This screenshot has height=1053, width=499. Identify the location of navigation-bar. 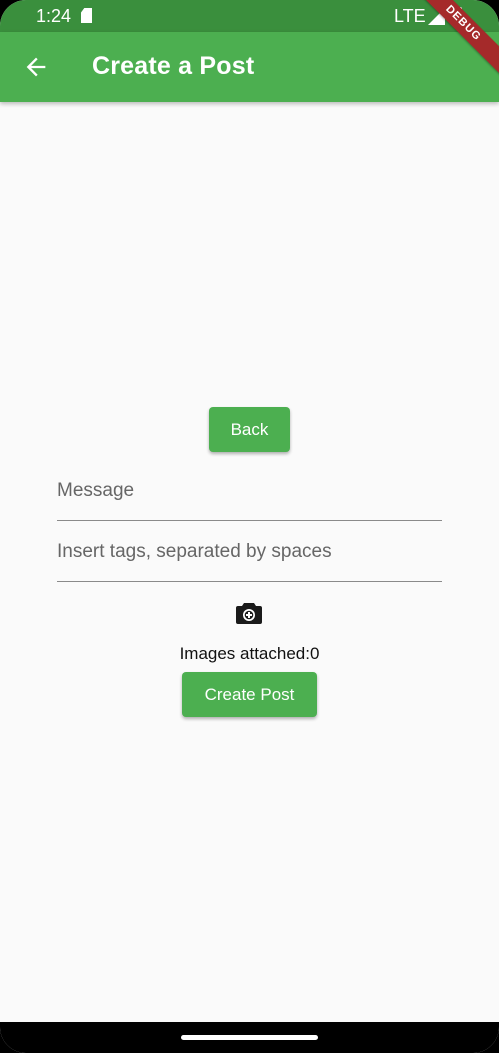
(249, 1037).